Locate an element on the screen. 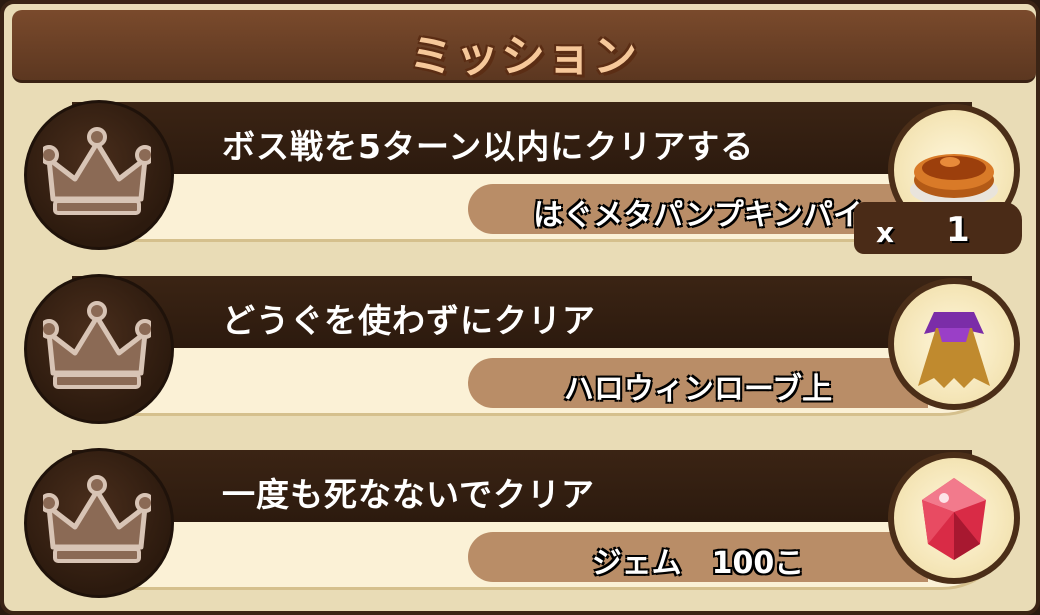  mission-text: 一度も死なないでクリア is located at coordinates (409, 494).